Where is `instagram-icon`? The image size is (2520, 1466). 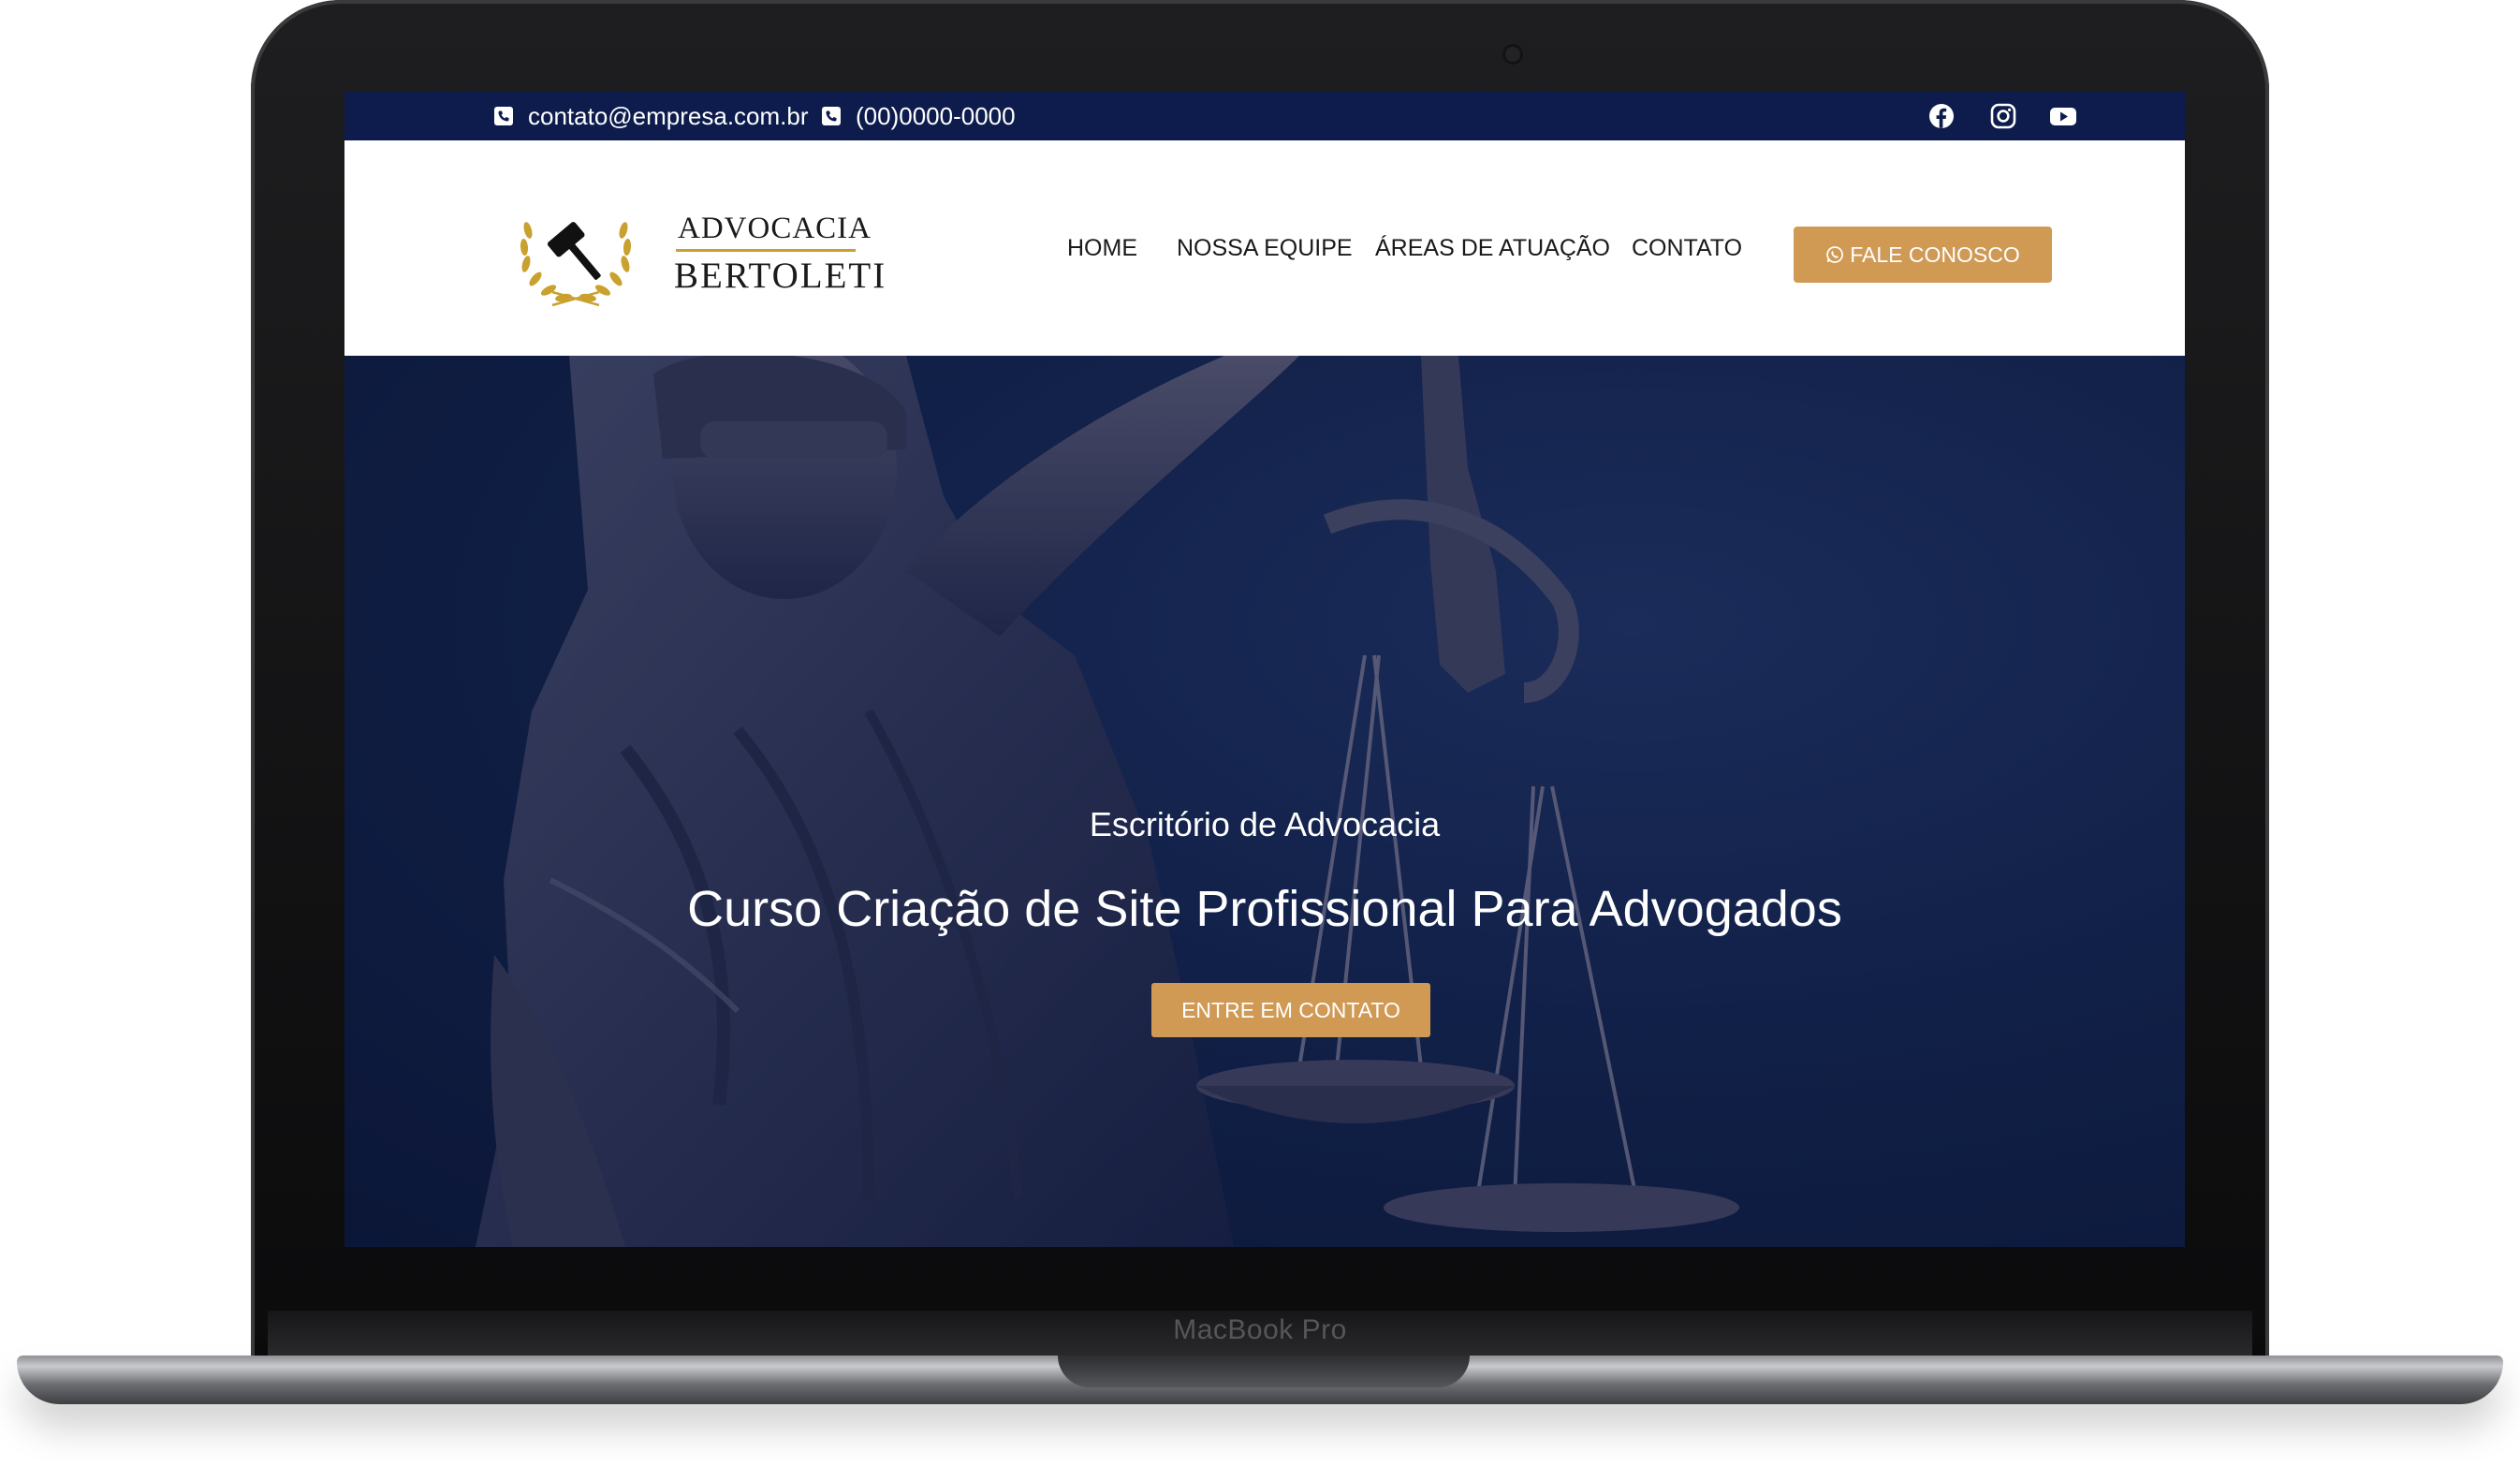 instagram-icon is located at coordinates (2003, 116).